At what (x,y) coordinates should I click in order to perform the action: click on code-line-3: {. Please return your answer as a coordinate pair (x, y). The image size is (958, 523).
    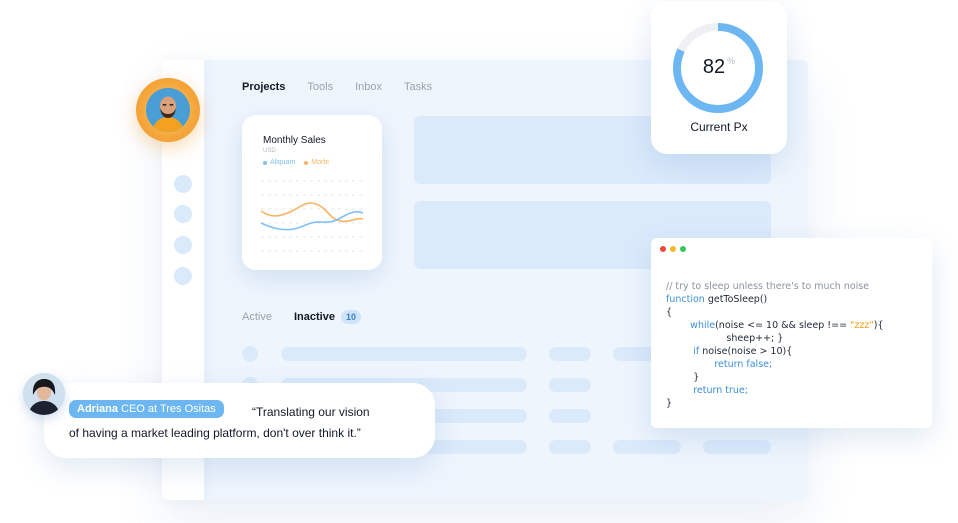
    Looking at the image, I should click on (669, 312).